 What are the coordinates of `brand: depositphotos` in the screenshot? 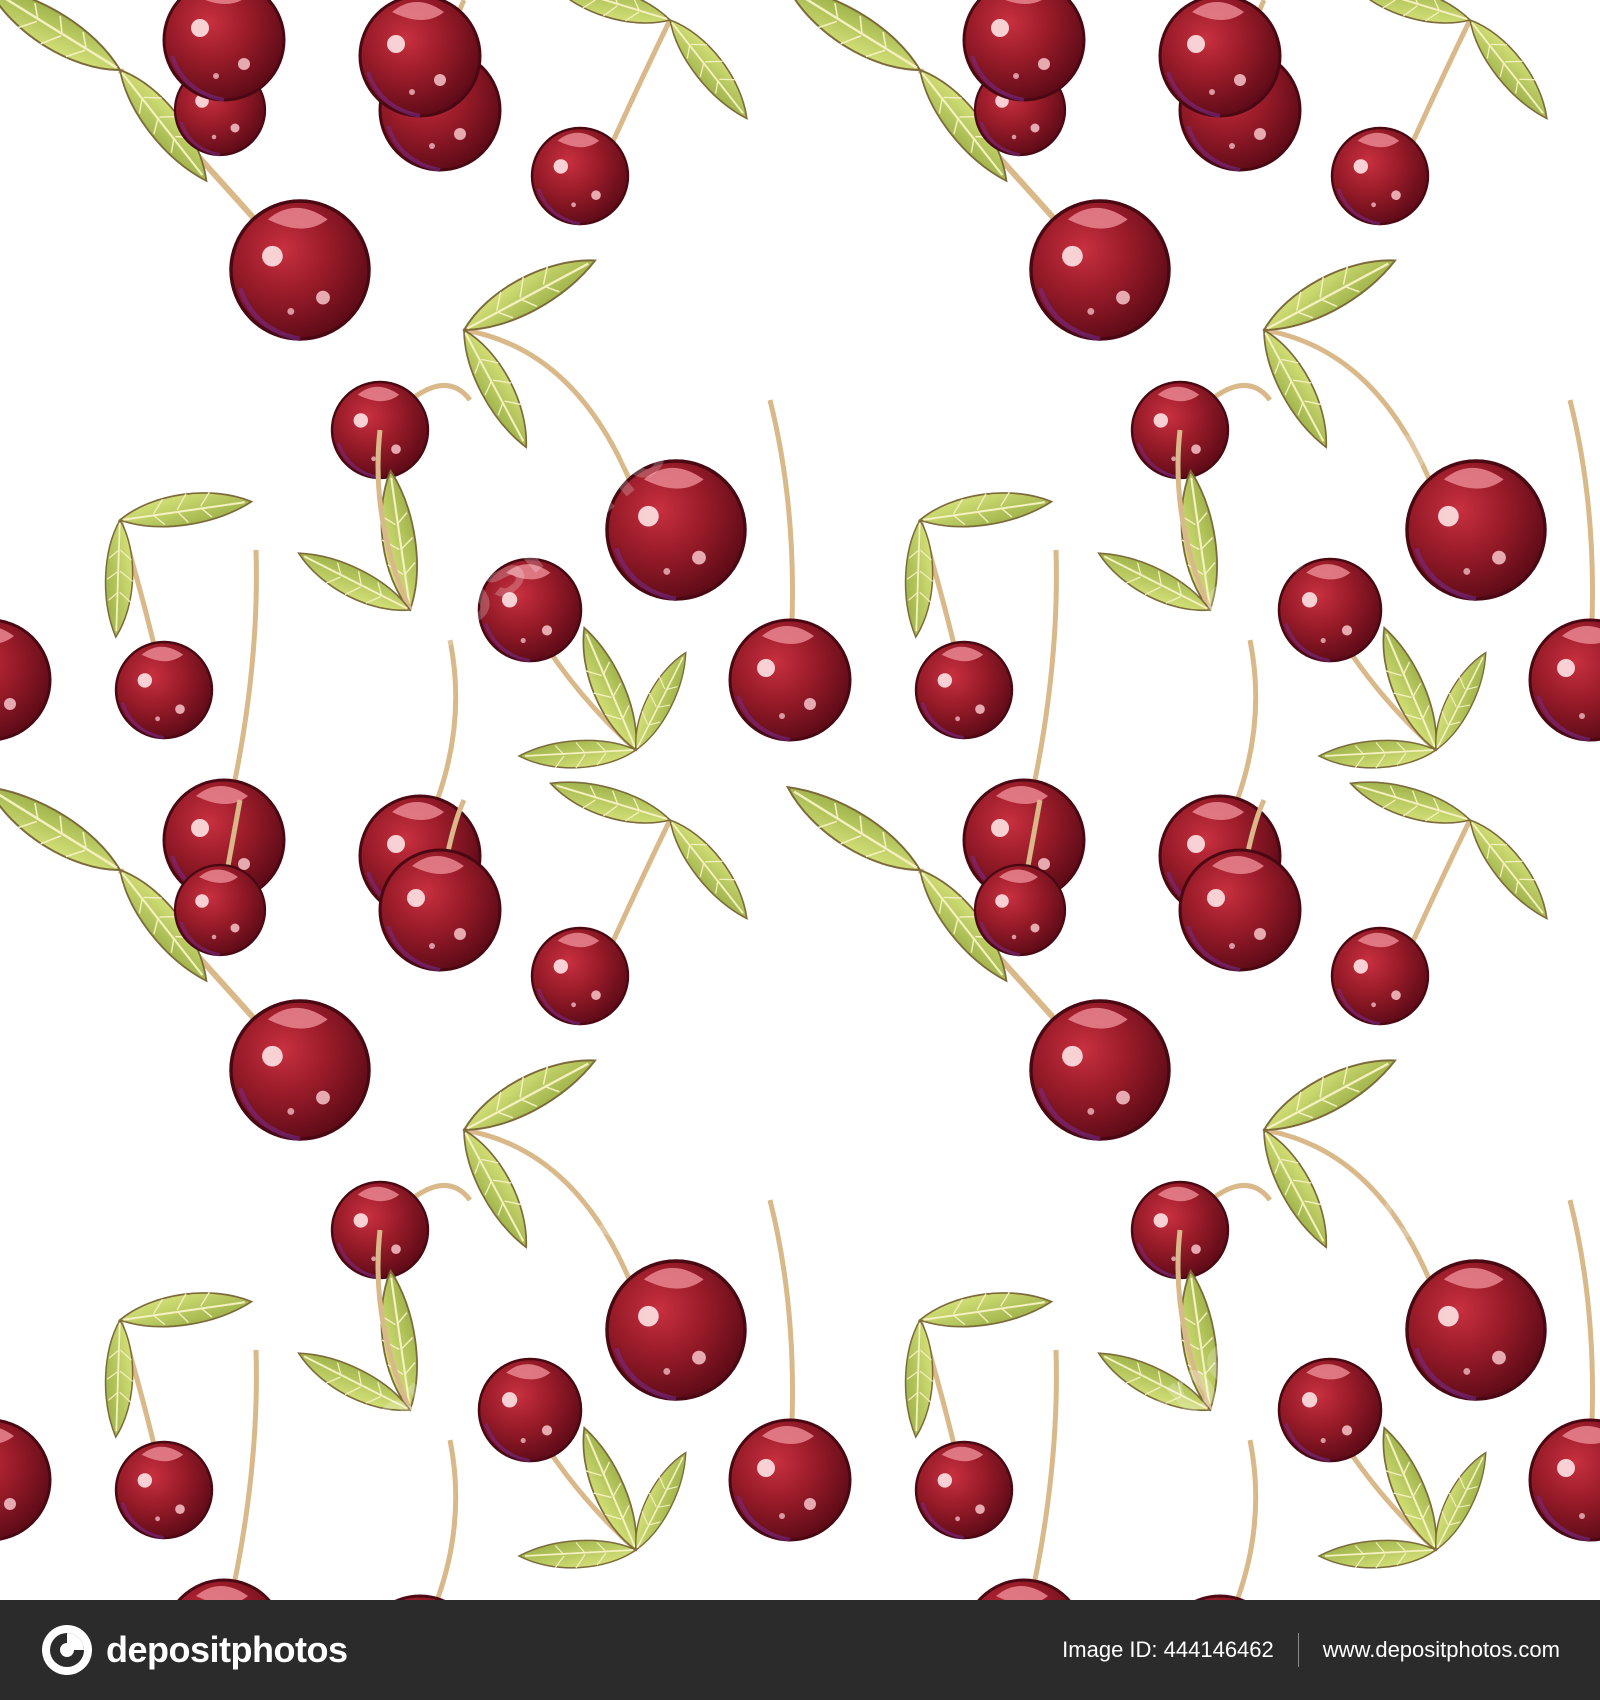 It's located at (194, 1650).